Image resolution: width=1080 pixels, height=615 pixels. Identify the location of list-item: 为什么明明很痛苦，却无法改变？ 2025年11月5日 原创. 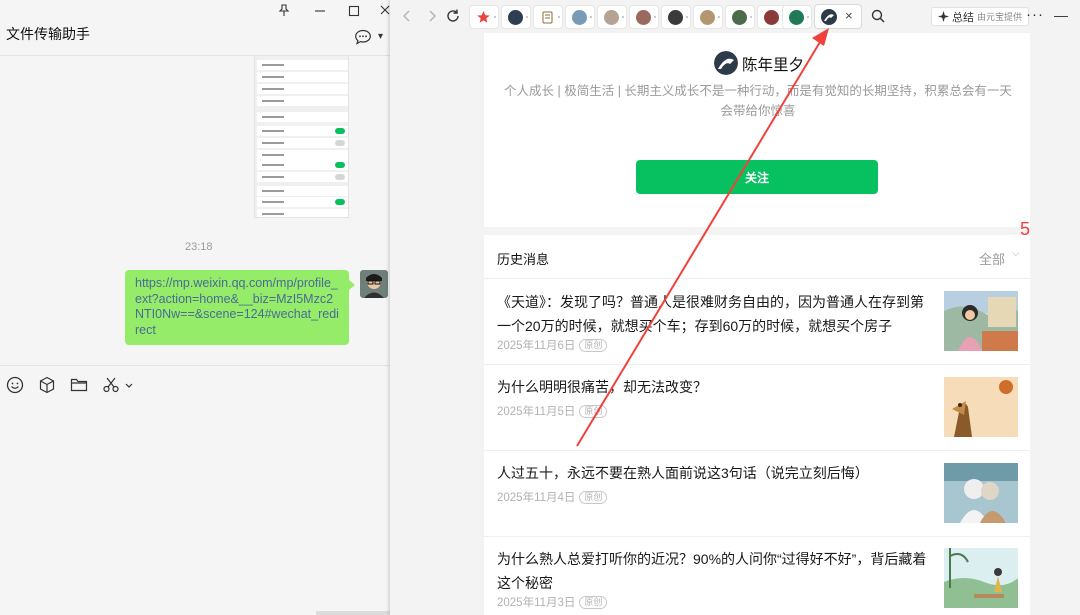
(757, 407).